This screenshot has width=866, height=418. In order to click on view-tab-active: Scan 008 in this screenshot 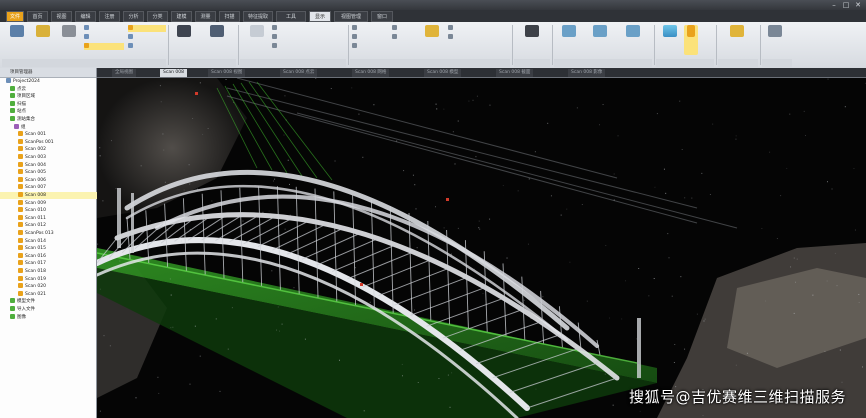, I will do `click(173, 73)`.